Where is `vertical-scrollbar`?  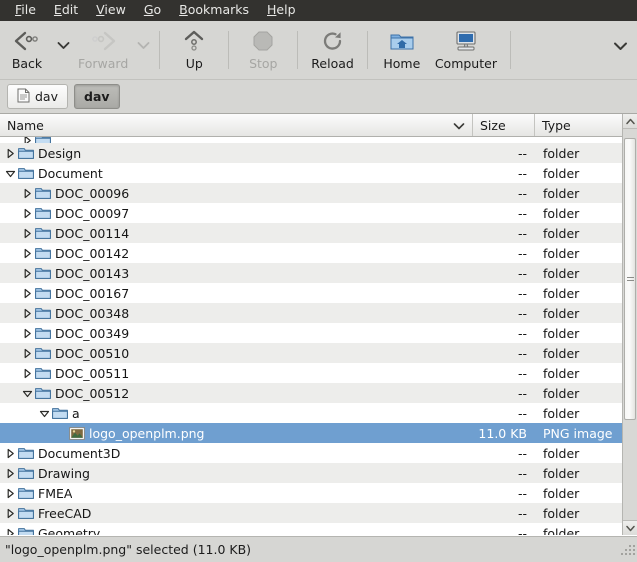 vertical-scrollbar is located at coordinates (629, 324).